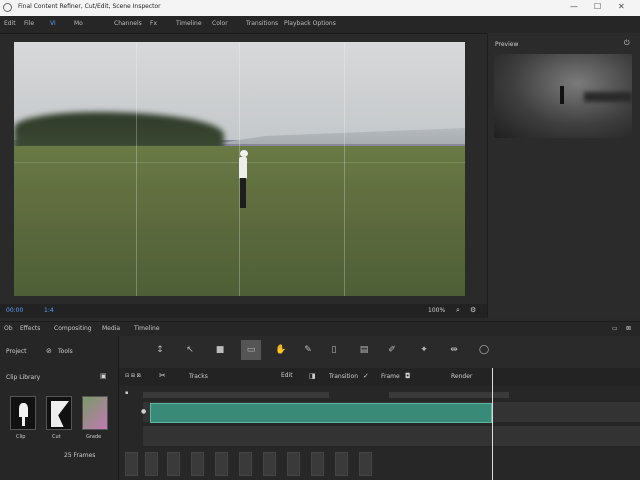 Image resolution: width=640 pixels, height=480 pixels. I want to click on menu-channels: Channels, so click(128, 23).